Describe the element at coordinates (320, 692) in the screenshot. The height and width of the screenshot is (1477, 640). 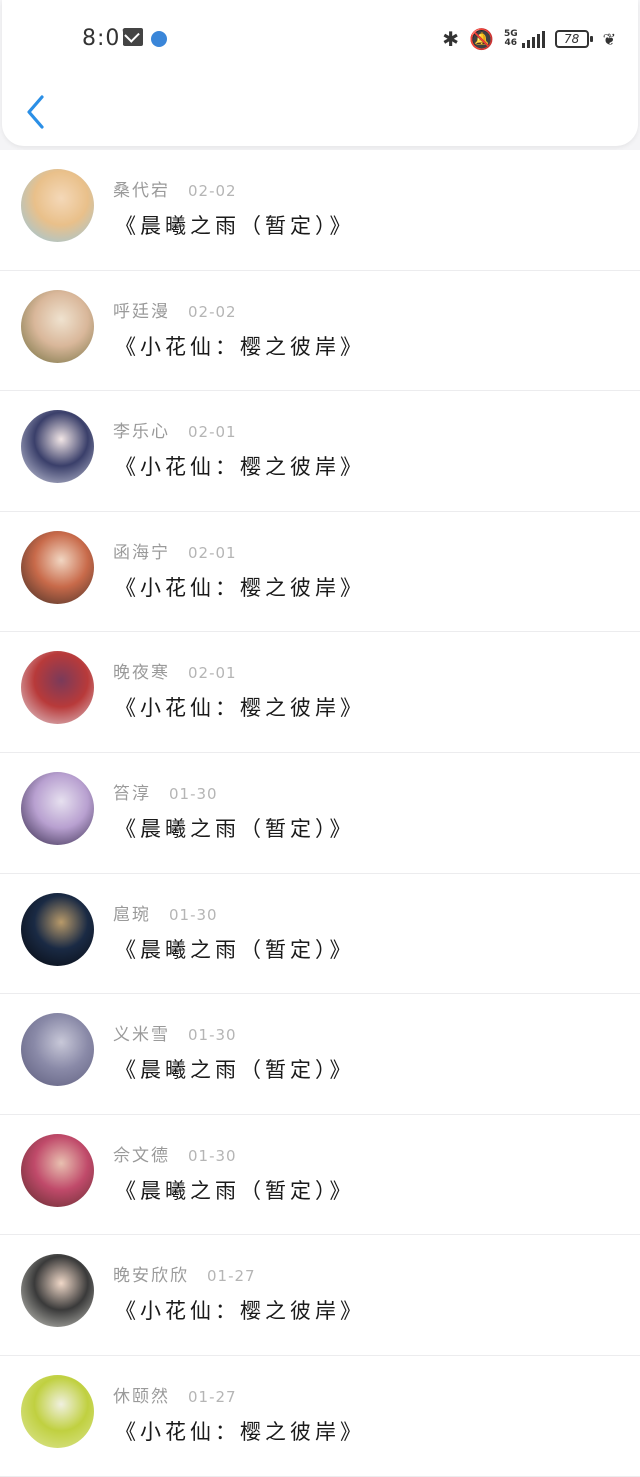
I see `list-item: 晚夜寒 02-01 《小花仙：樱之彼岸》` at that location.